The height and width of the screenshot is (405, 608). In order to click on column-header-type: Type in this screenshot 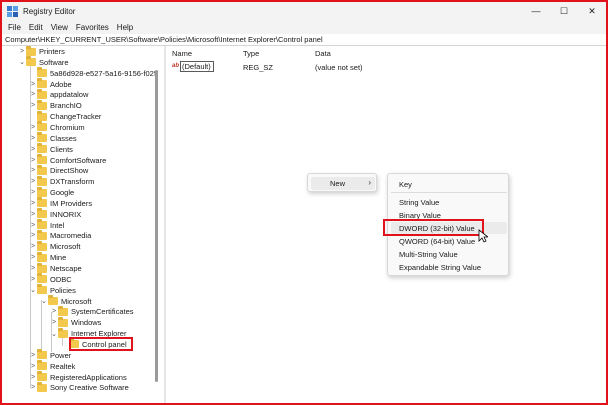, I will do `click(251, 53)`.